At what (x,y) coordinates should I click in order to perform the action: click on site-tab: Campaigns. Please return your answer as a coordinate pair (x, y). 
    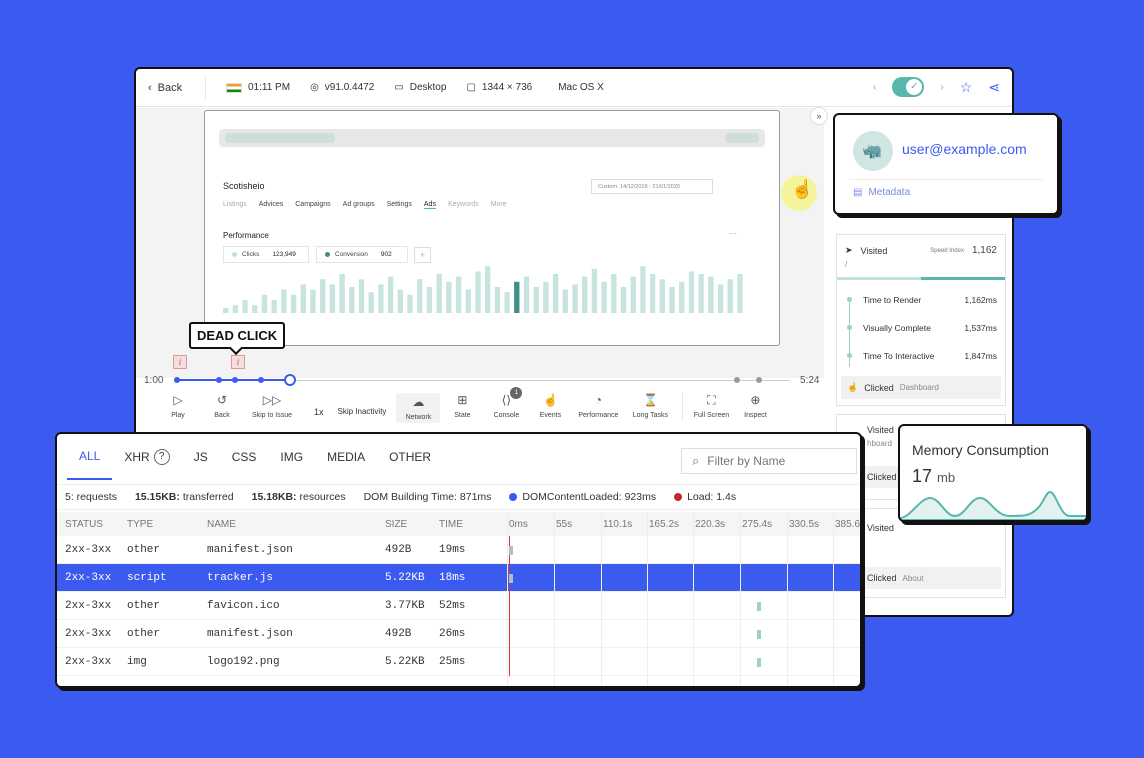
    Looking at the image, I should click on (313, 204).